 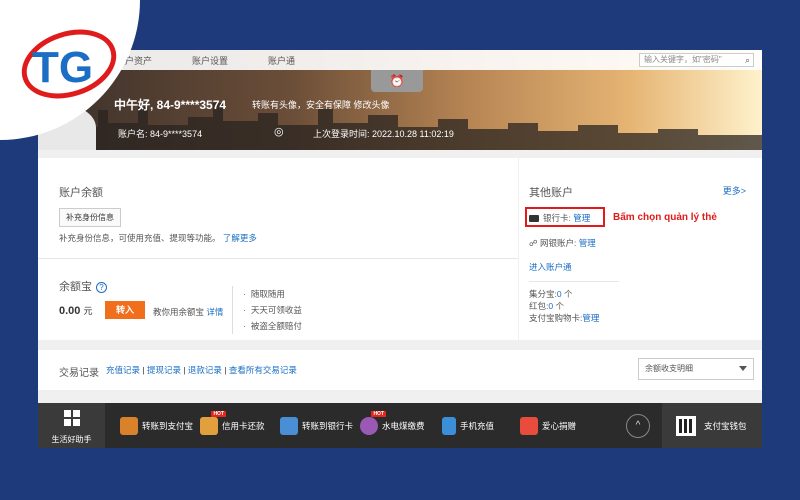 What do you see at coordinates (101, 287) in the screenshot?
I see `help-icon: ?` at bounding box center [101, 287].